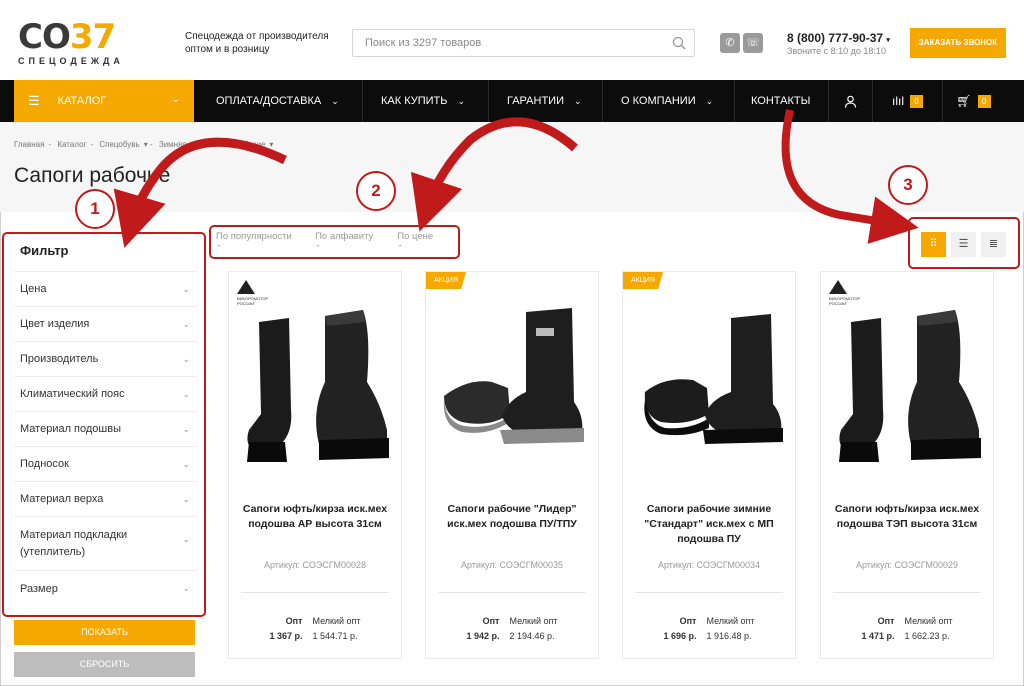 The image size is (1024, 686). Describe the element at coordinates (334, 242) in the screenshot. I see `annotation-box-sort` at that location.